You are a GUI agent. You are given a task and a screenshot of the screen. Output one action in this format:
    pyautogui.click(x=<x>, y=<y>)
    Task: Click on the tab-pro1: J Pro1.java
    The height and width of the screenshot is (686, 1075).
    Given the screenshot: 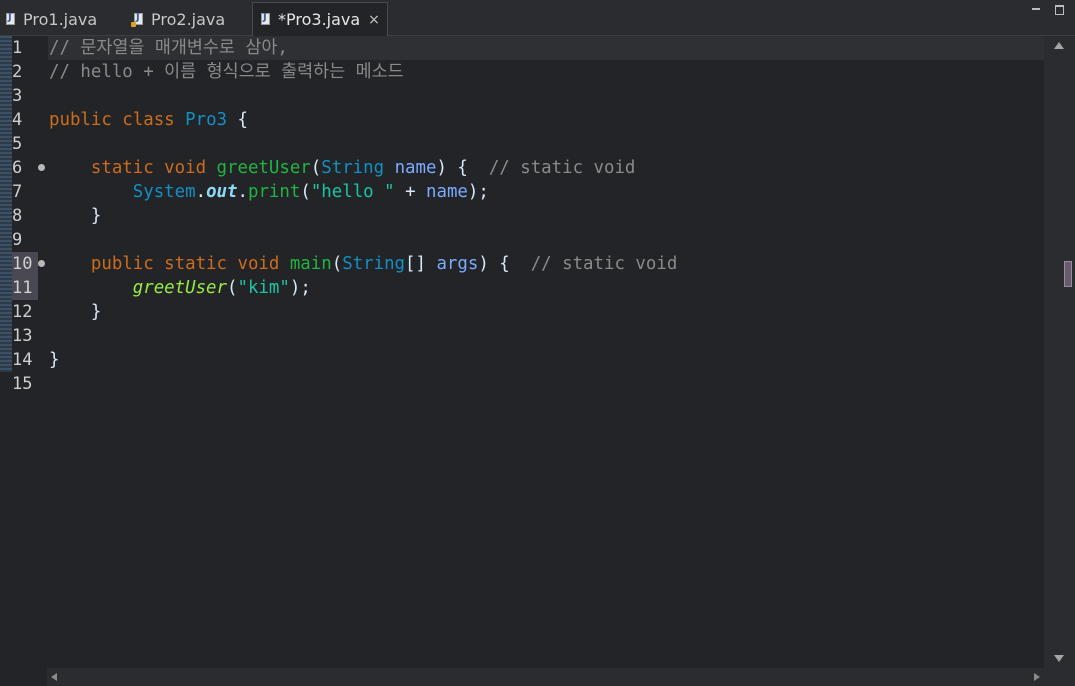 What is the action you would take?
    pyautogui.click(x=62, y=19)
    